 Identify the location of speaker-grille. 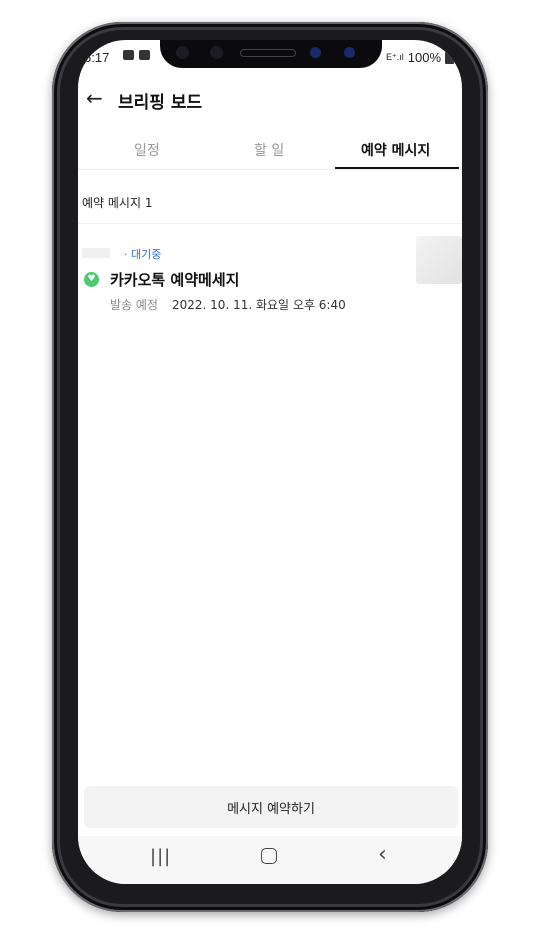
(268, 53).